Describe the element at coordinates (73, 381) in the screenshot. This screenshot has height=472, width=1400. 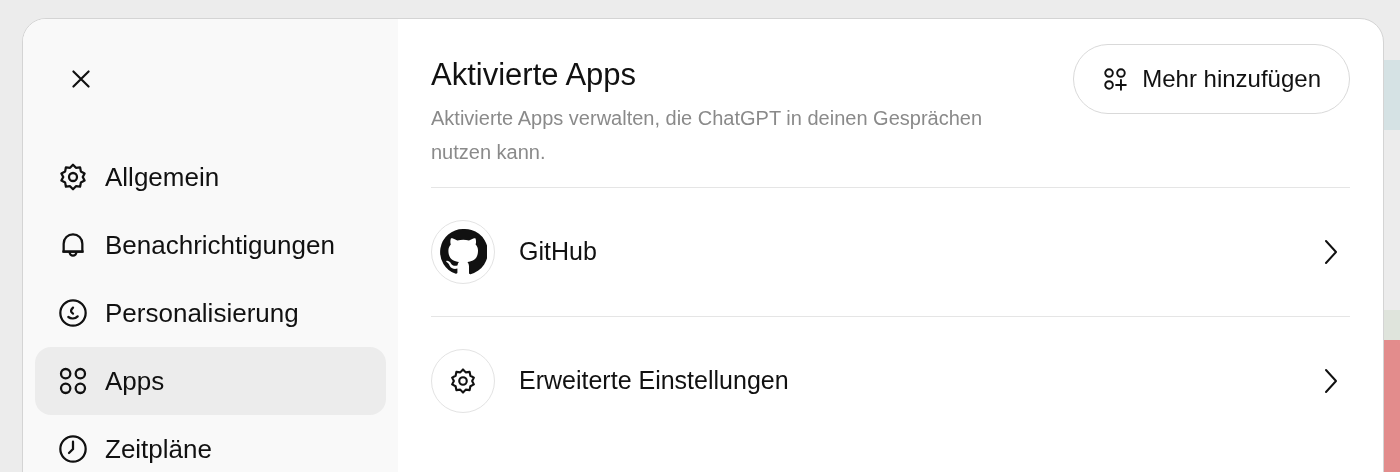
I see `four-circles-icon` at that location.